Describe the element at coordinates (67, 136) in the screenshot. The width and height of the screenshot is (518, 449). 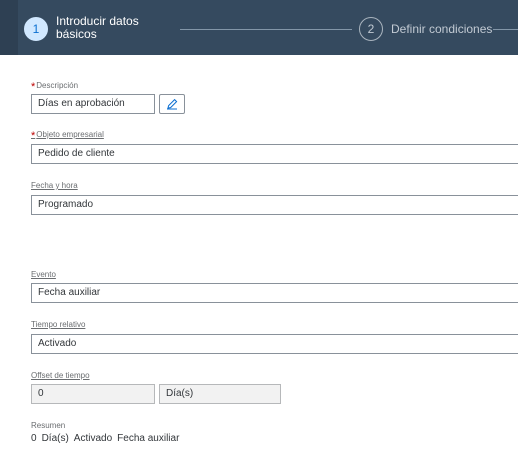
I see `objeto-label: *Objeto empresarial` at that location.